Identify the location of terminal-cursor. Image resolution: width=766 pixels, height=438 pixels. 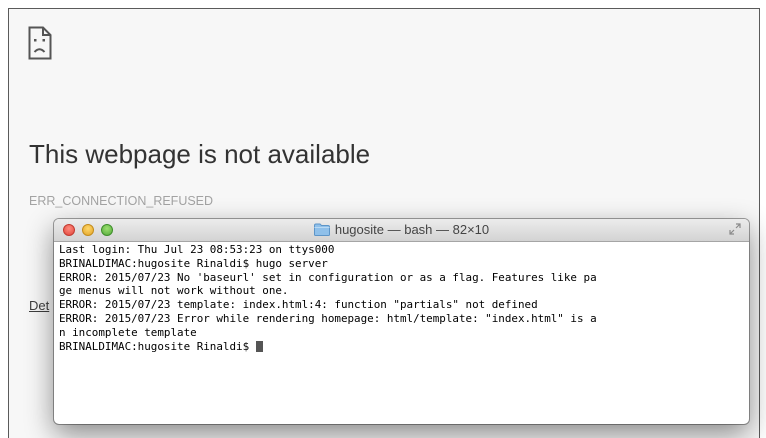
(259, 346).